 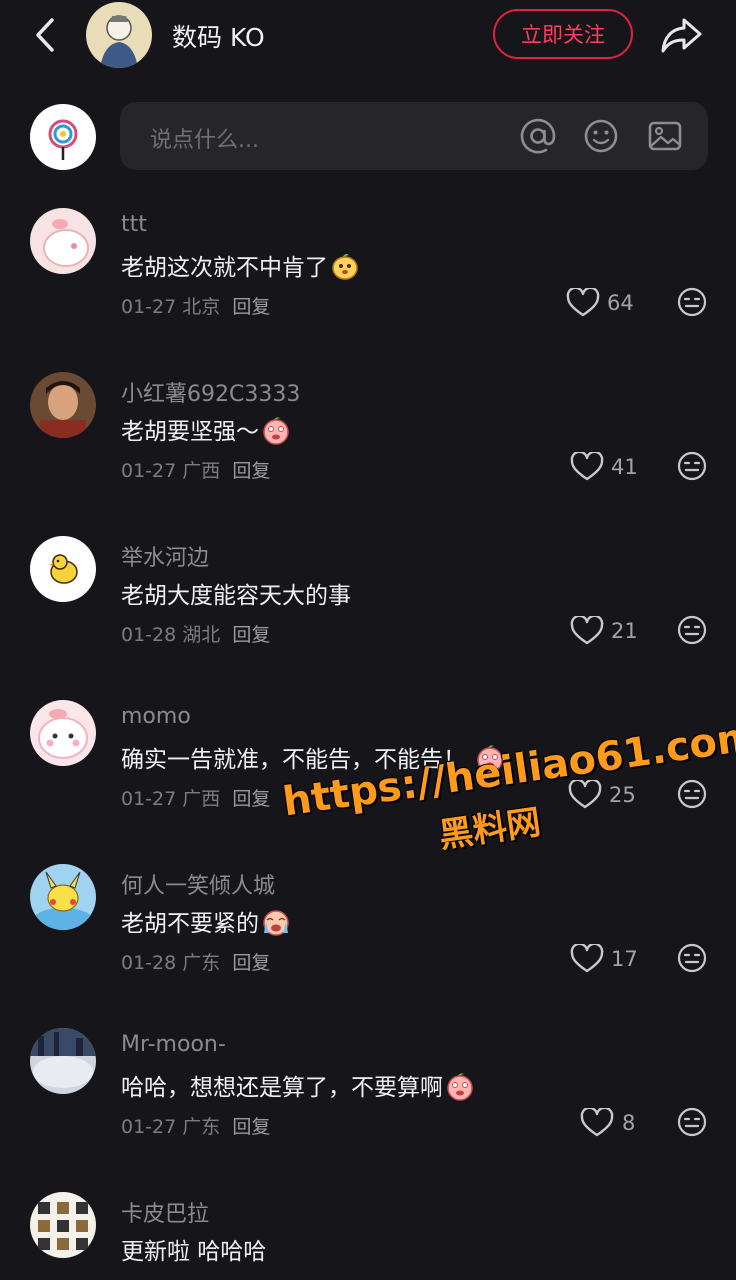 I want to click on commenter-name: 小红薯692C3333, so click(x=210, y=392).